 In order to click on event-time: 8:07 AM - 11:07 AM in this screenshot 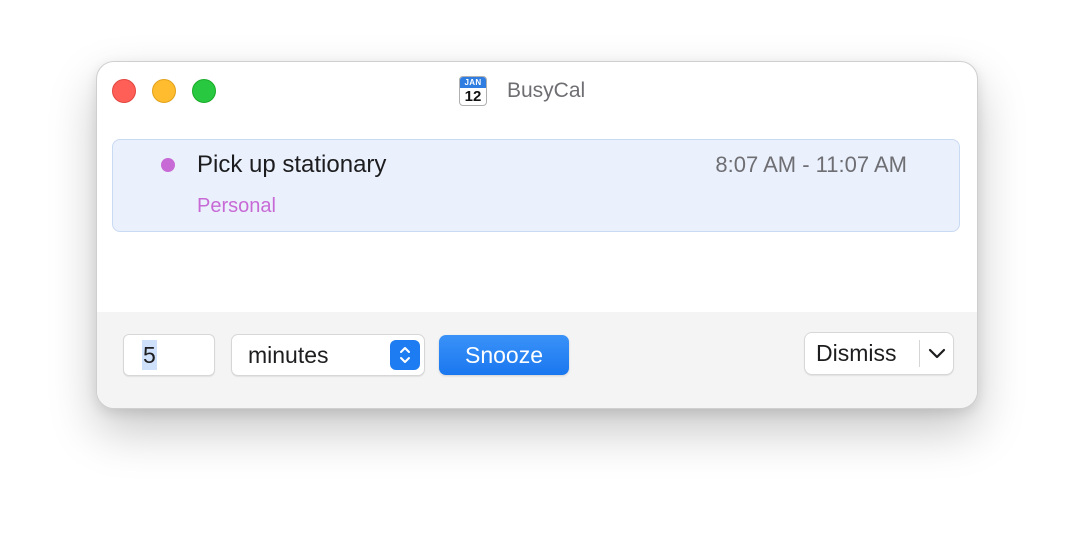, I will do `click(811, 164)`.